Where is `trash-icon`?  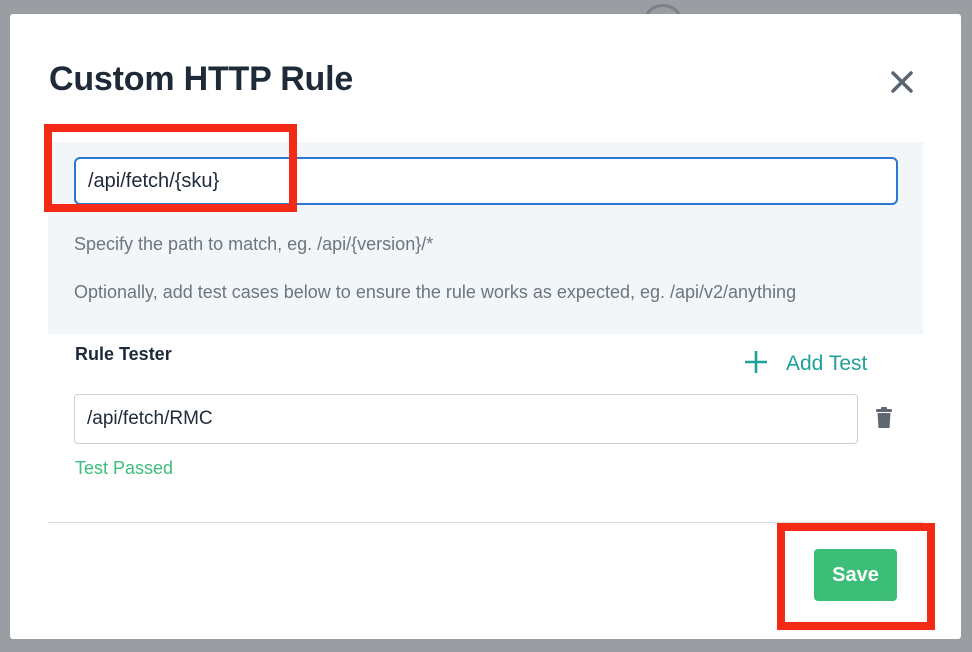 trash-icon is located at coordinates (884, 418).